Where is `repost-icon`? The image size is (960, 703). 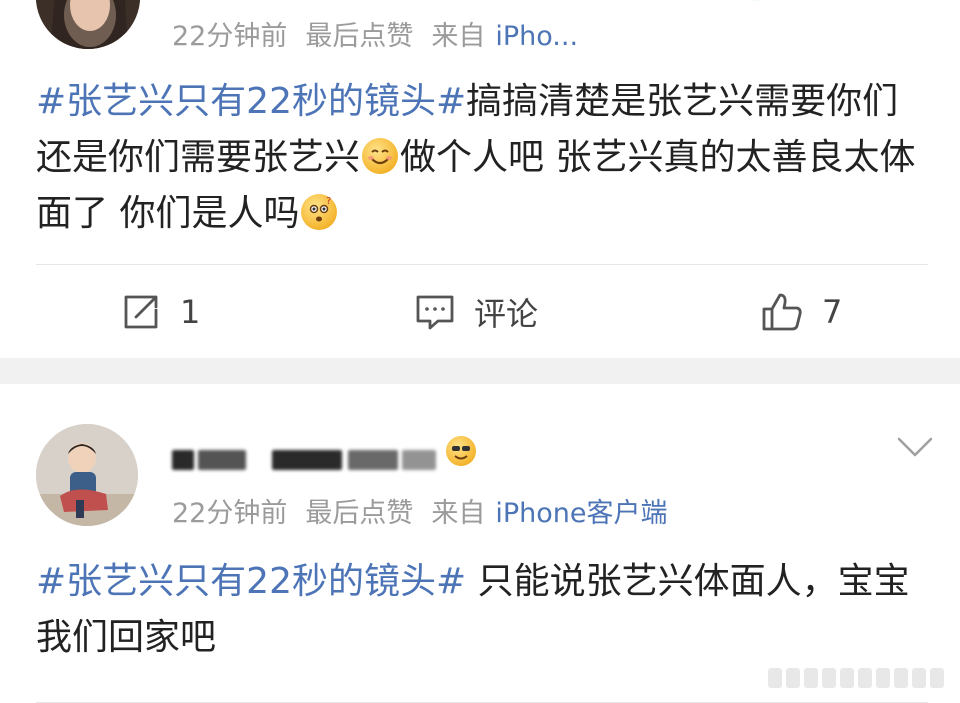 repost-icon is located at coordinates (141, 312).